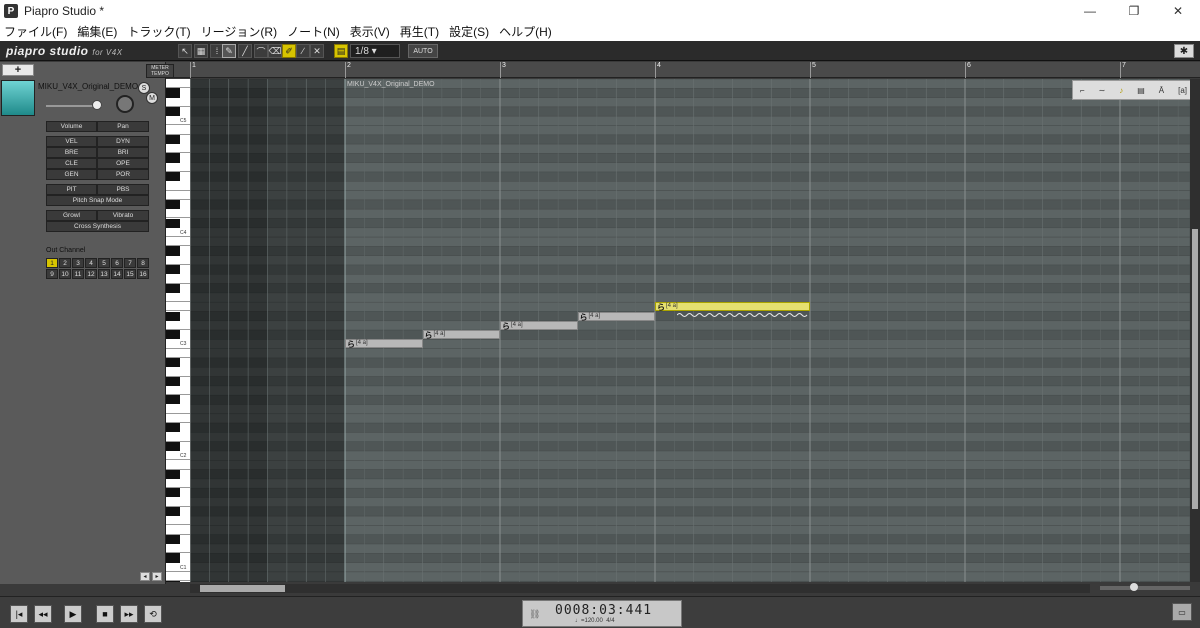  I want to click on mute-button: M, so click(152, 98).